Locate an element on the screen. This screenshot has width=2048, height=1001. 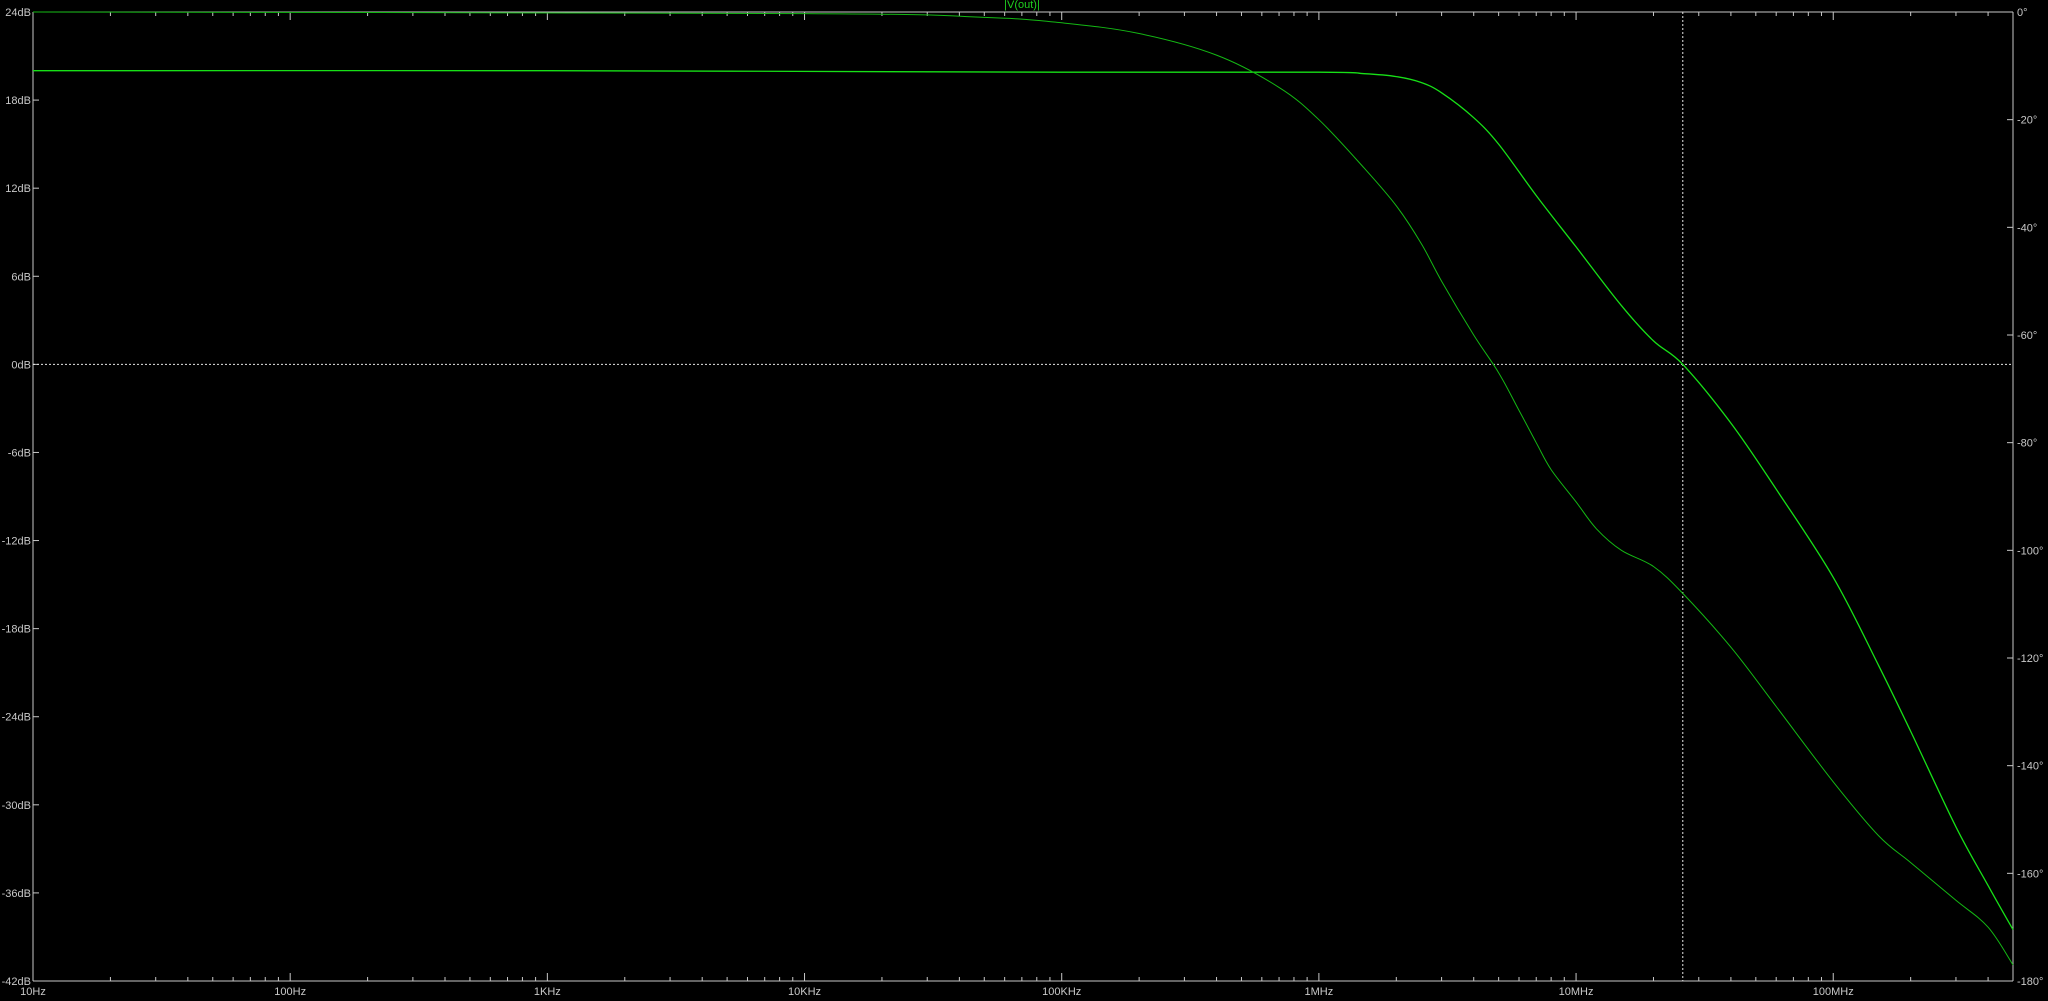
x-tick-label: 1MHz is located at coordinates (1319, 992).